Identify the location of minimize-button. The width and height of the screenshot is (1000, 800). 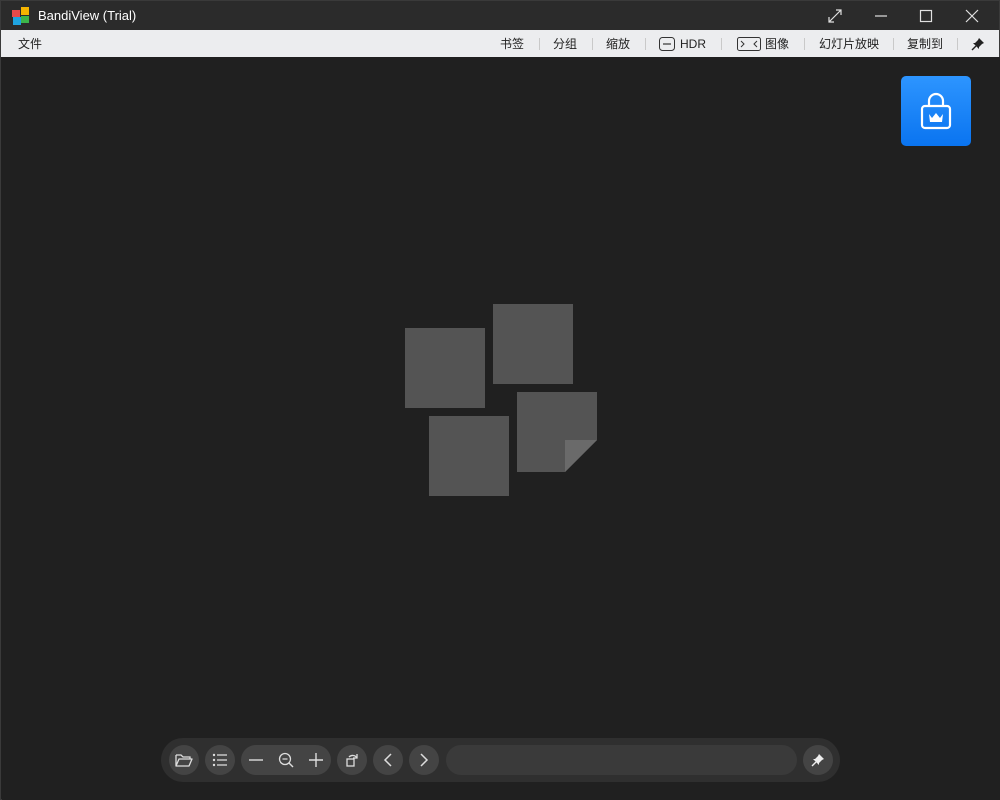
(881, 15).